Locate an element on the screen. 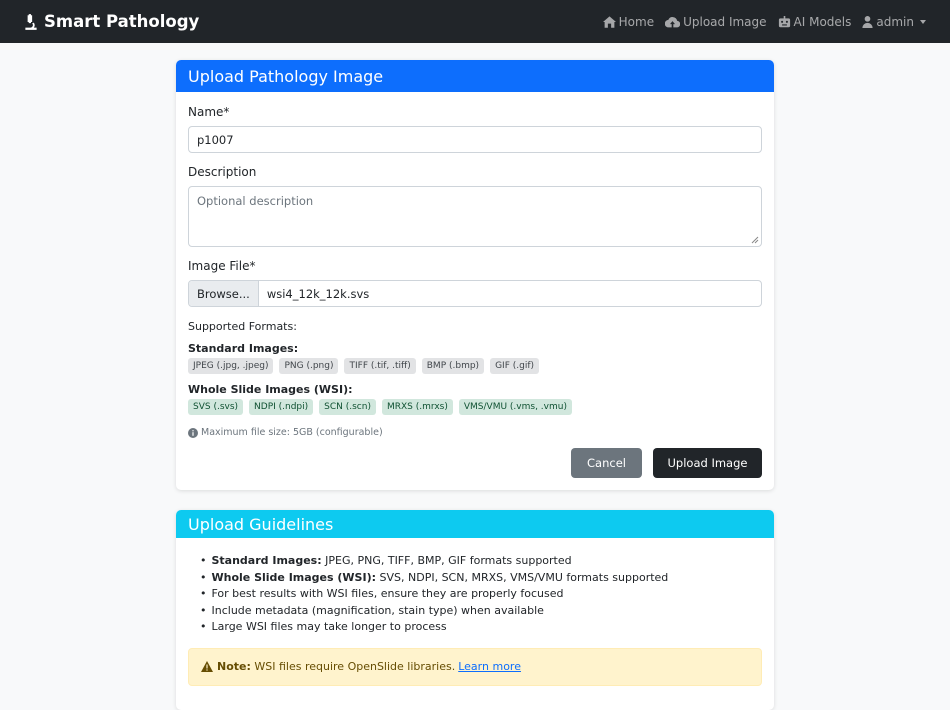  format-badge: JPEG (.jpg, .jpeg) is located at coordinates (231, 366).